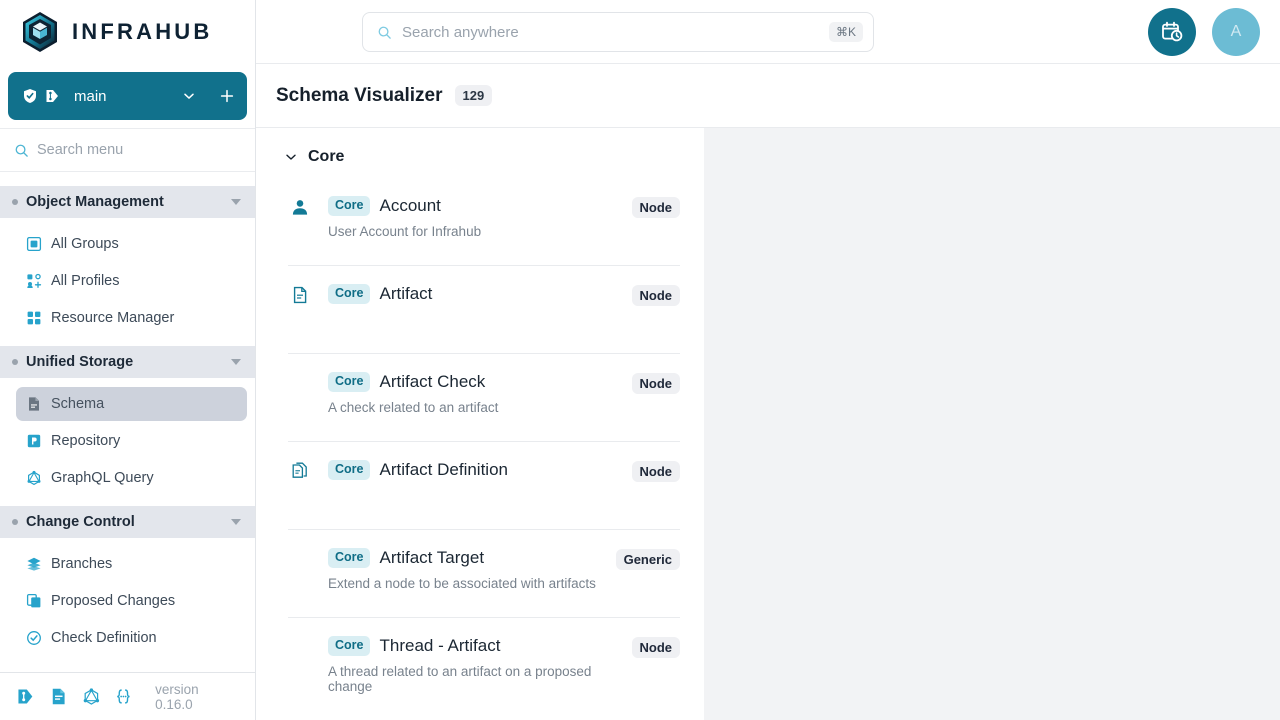  I want to click on search-icon, so click(21, 150).